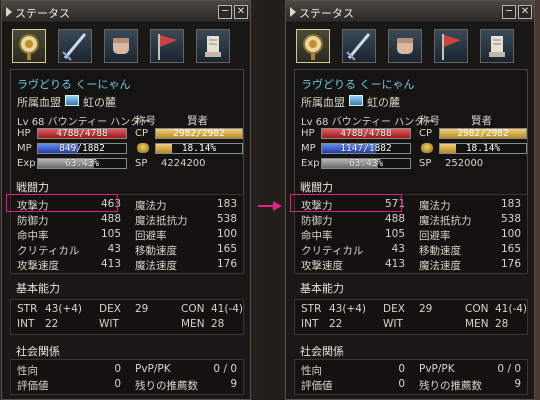 The image size is (540, 400). I want to click on social-row: 性向 0 PvP/PK 0 / 0, so click(411, 370).